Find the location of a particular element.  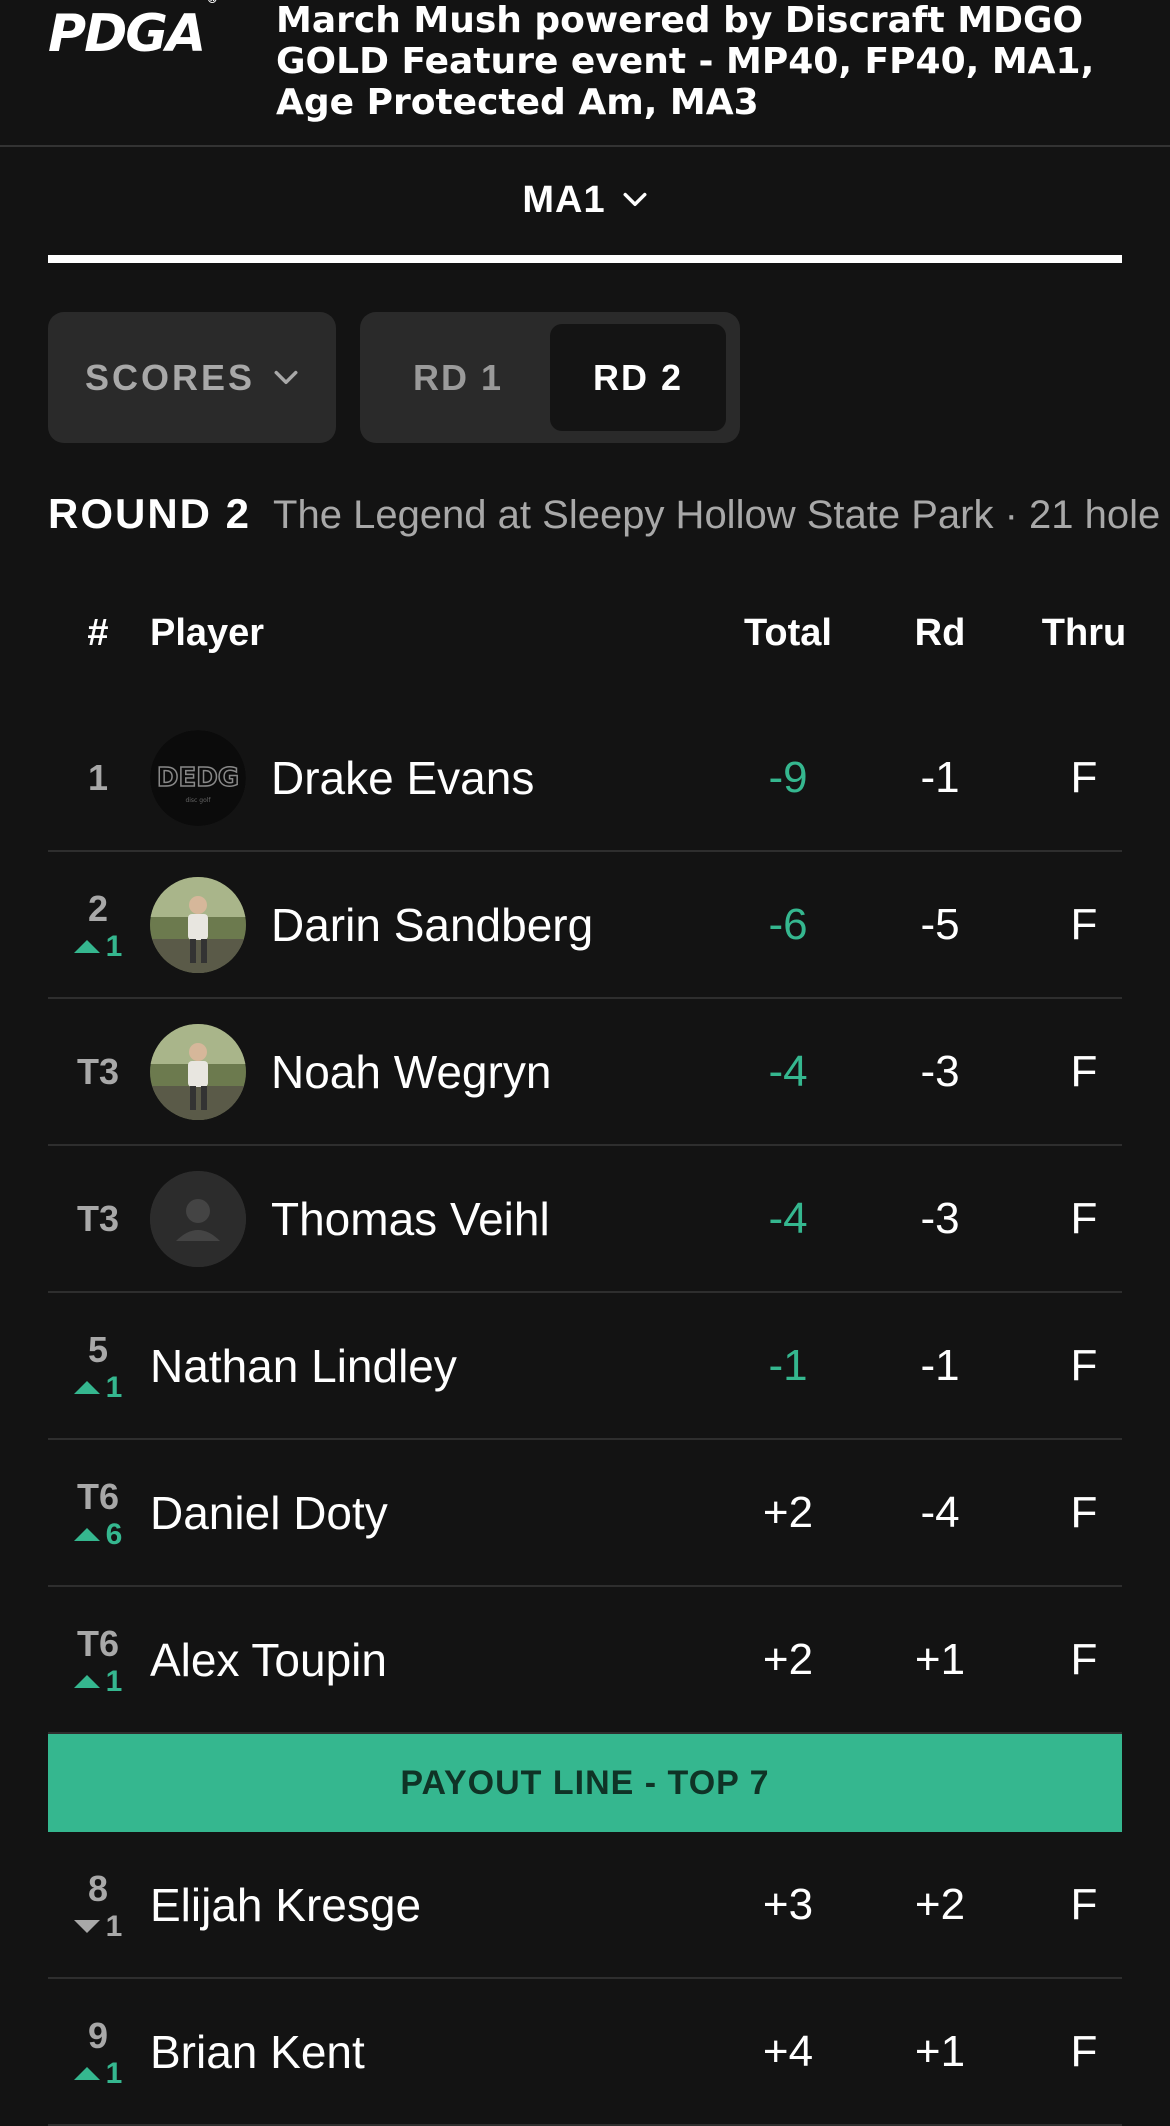

table-row: 2 1 Darin Sandberg -6 -5 F is located at coordinates (585, 925).